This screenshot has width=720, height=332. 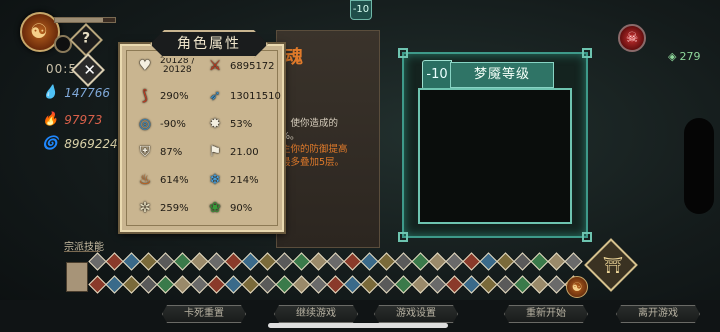 I want to click on skull-button: ☠, so click(x=632, y=38).